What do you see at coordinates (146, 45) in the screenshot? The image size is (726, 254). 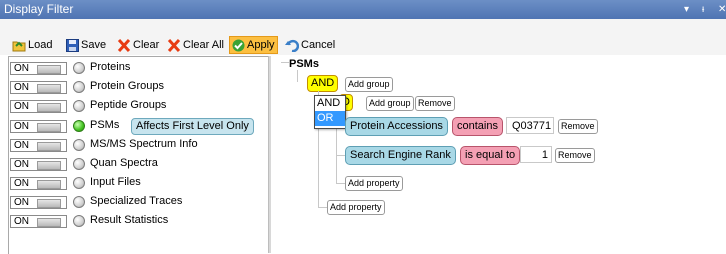 I see `clear-label: Clear` at bounding box center [146, 45].